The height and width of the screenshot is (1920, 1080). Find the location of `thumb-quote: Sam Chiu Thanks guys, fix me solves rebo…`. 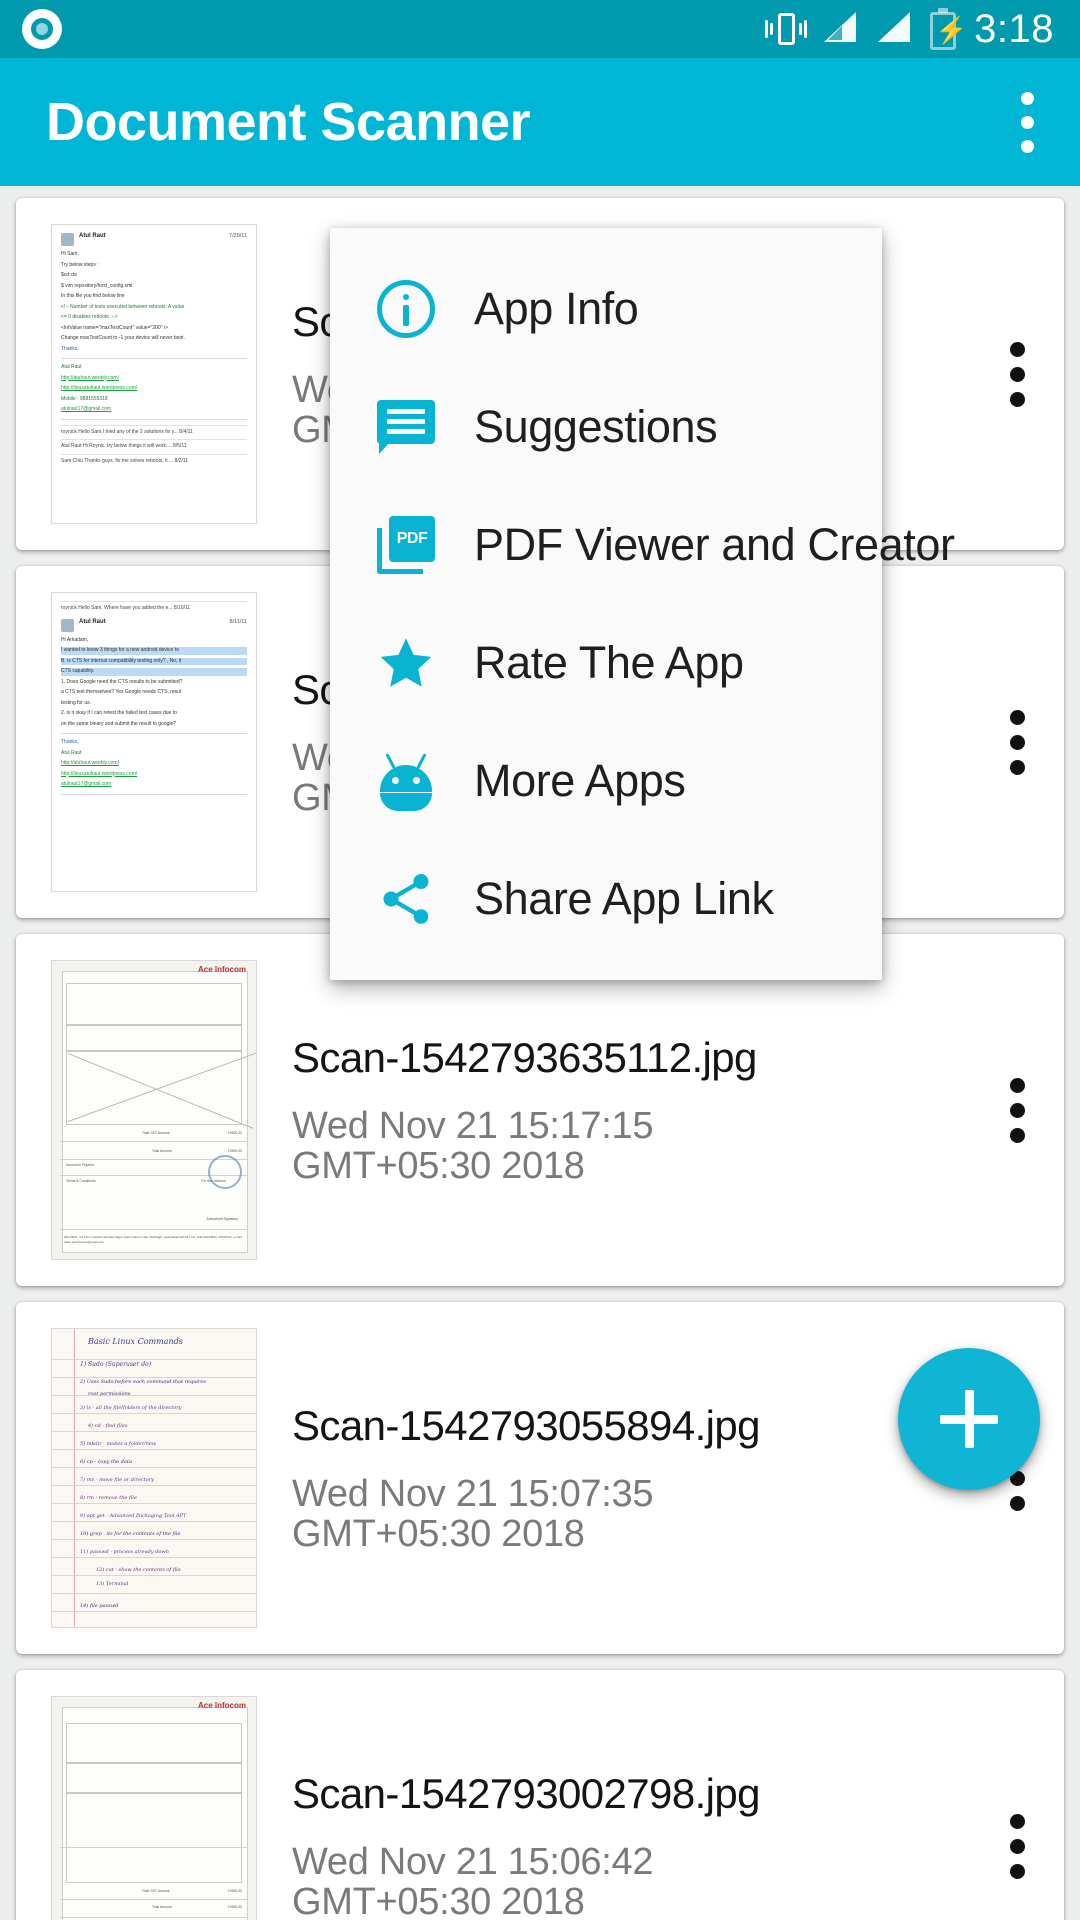

thumb-quote: Sam Chiu Thanks guys, fix me solves rebo… is located at coordinates (154, 459).